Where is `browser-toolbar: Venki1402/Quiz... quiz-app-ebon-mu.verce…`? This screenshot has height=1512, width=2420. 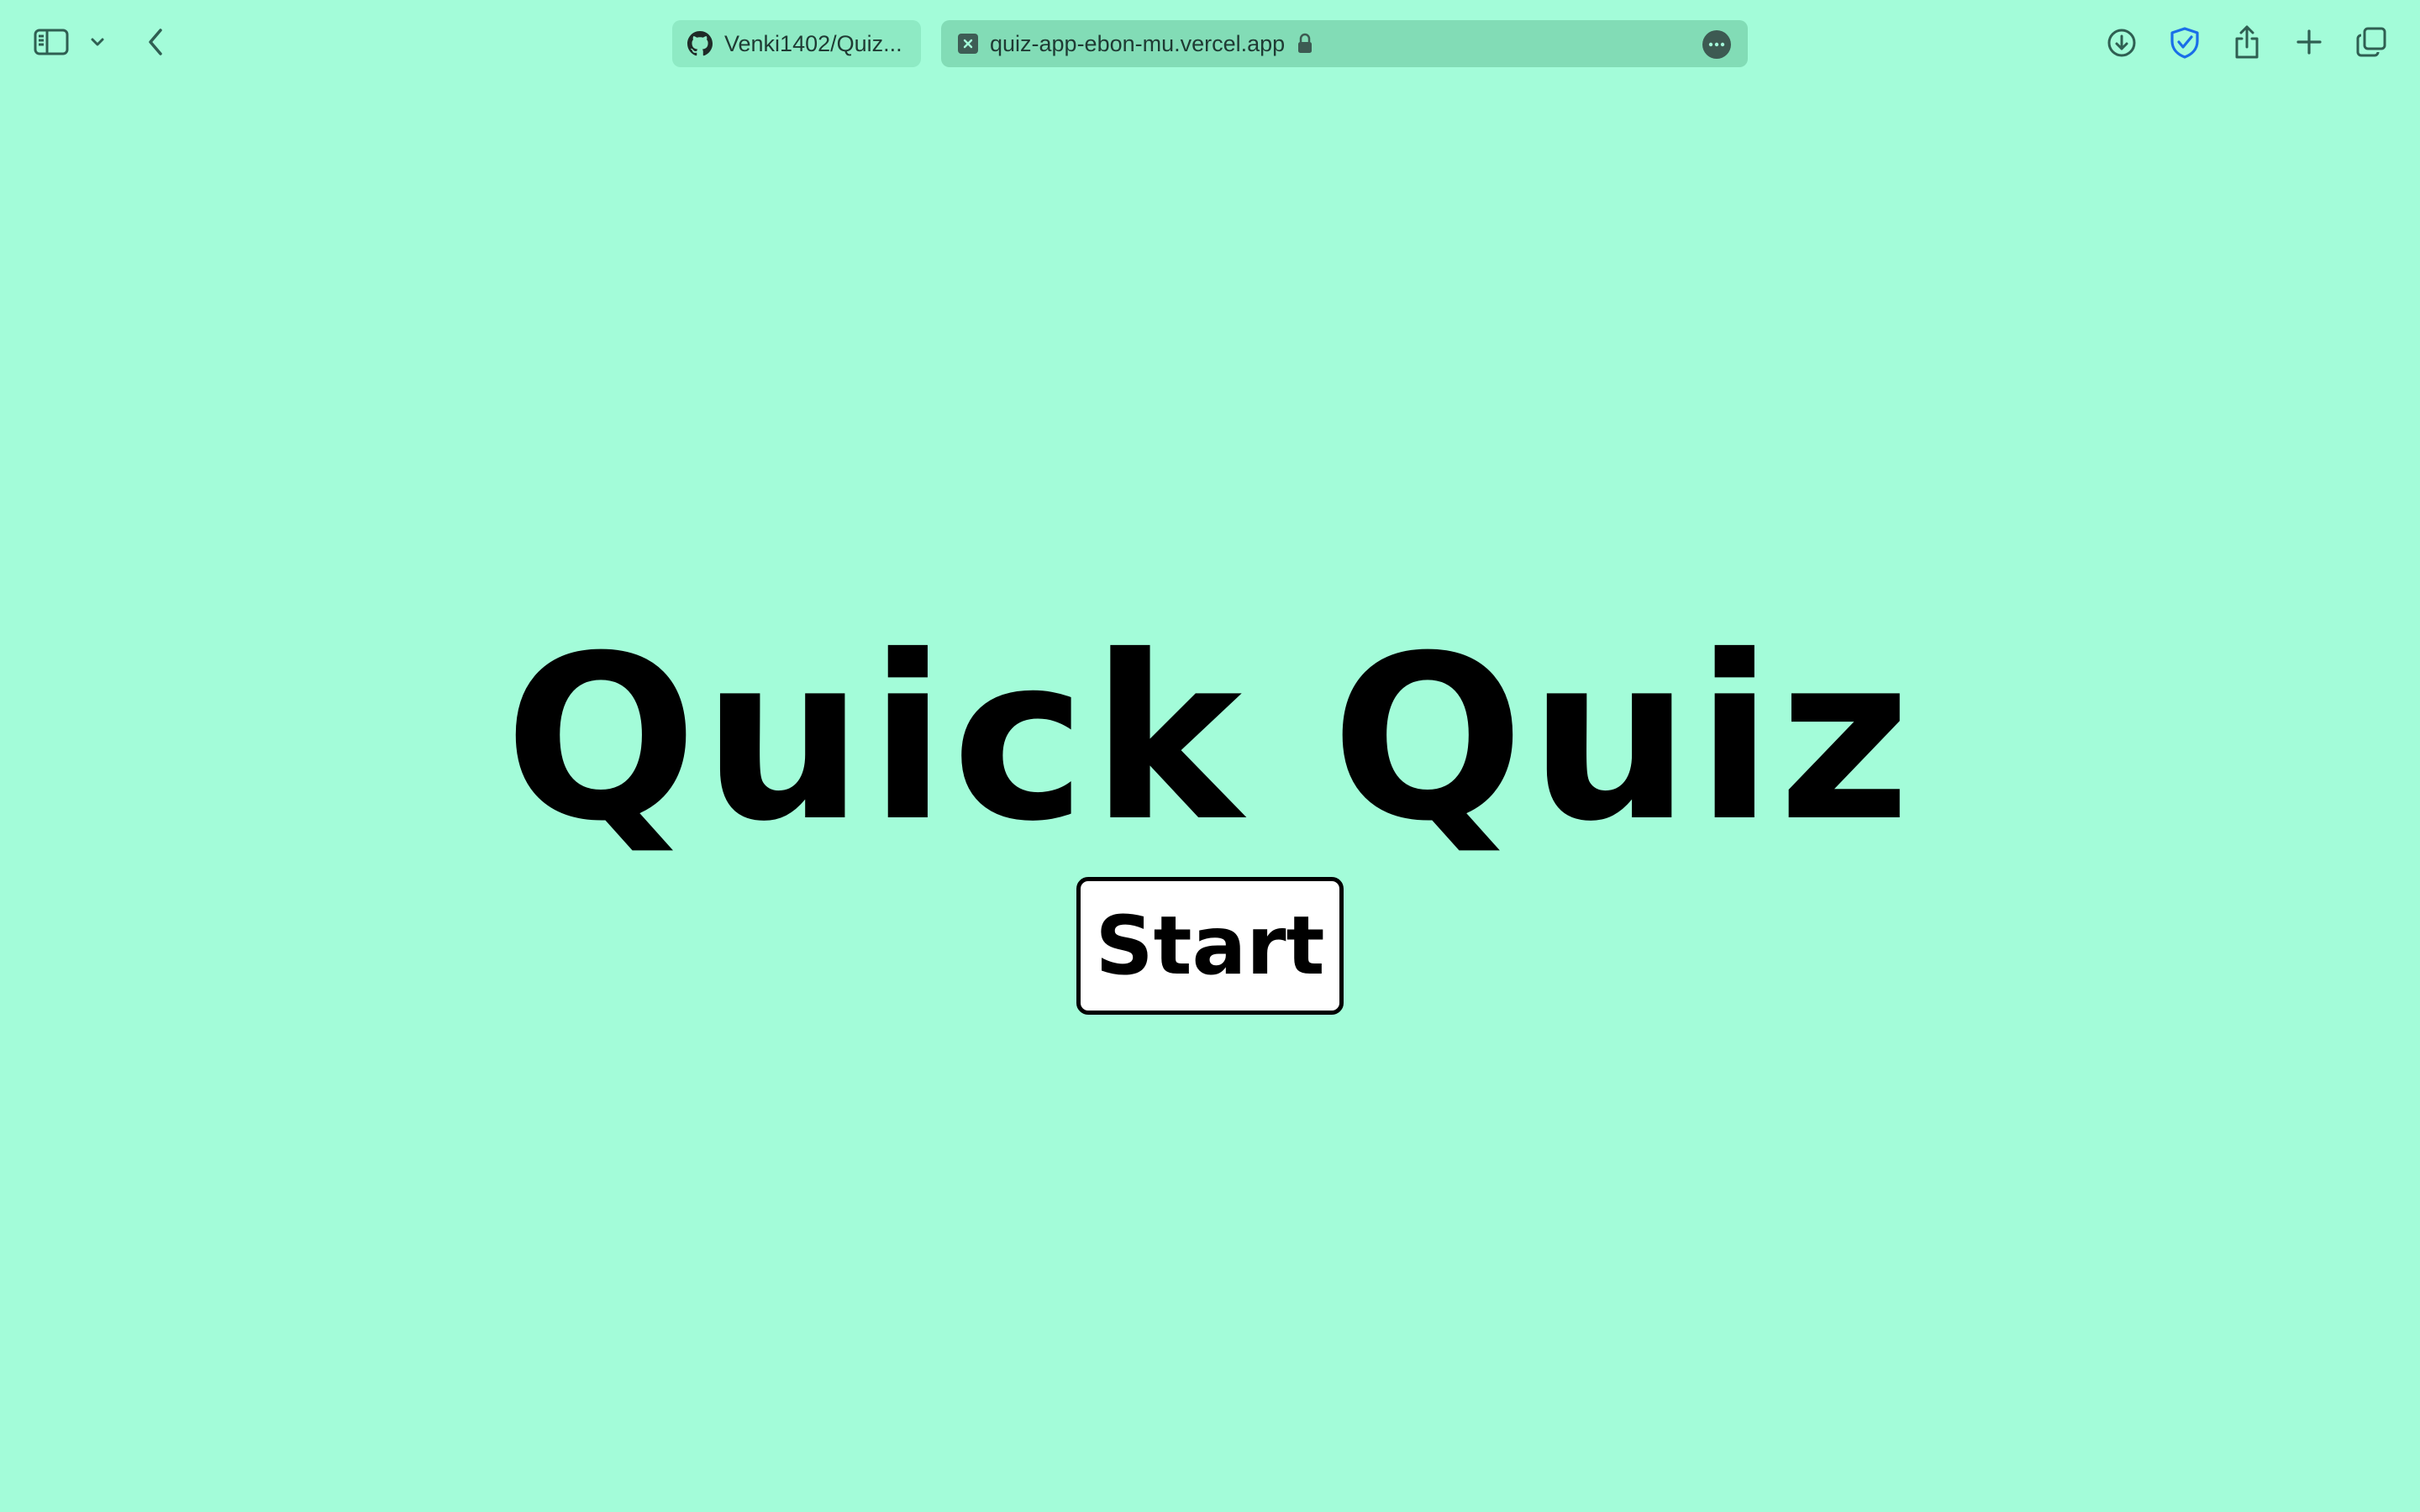 browser-toolbar: Venki1402/Quiz... quiz-app-ebon-mu.verce… is located at coordinates (1210, 43).